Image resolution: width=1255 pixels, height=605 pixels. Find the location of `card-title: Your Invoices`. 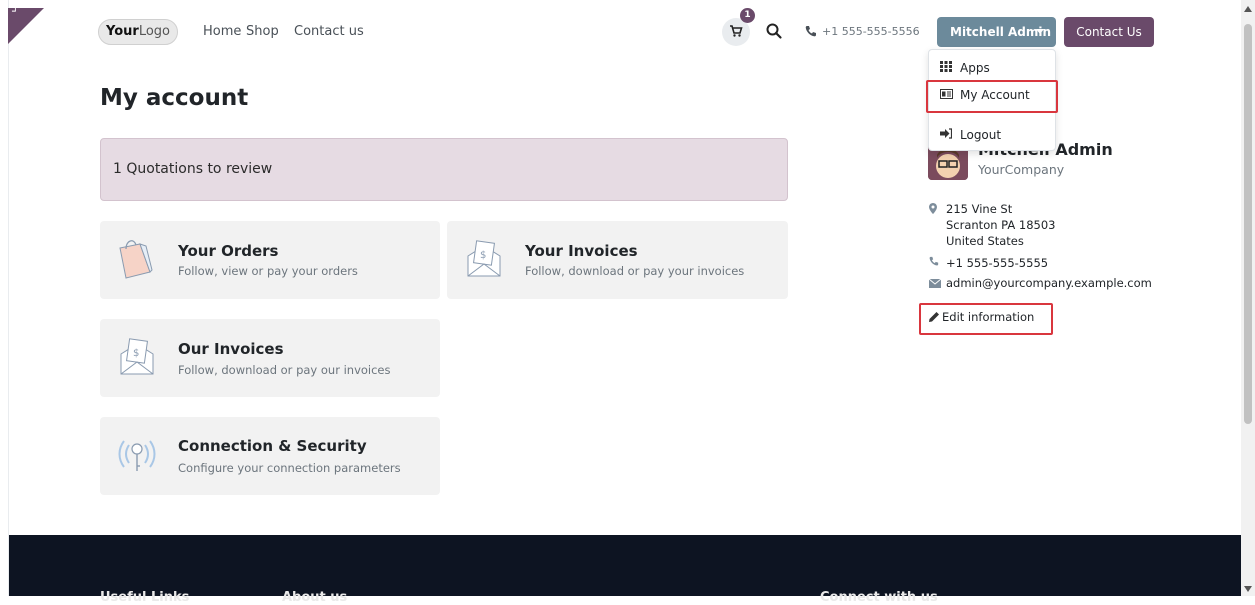

card-title: Your Invoices is located at coordinates (581, 251).